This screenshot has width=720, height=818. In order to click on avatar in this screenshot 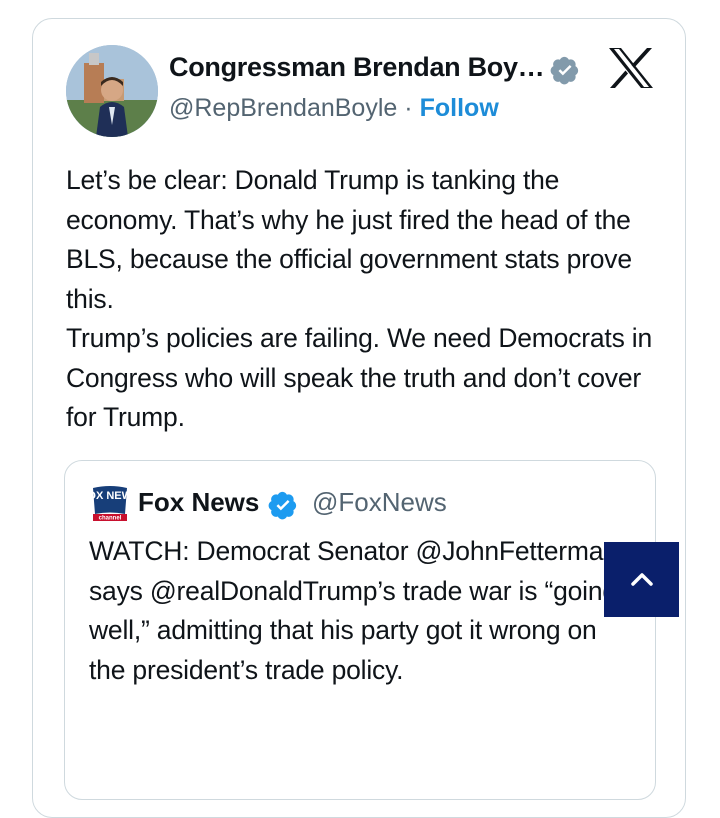, I will do `click(112, 91)`.